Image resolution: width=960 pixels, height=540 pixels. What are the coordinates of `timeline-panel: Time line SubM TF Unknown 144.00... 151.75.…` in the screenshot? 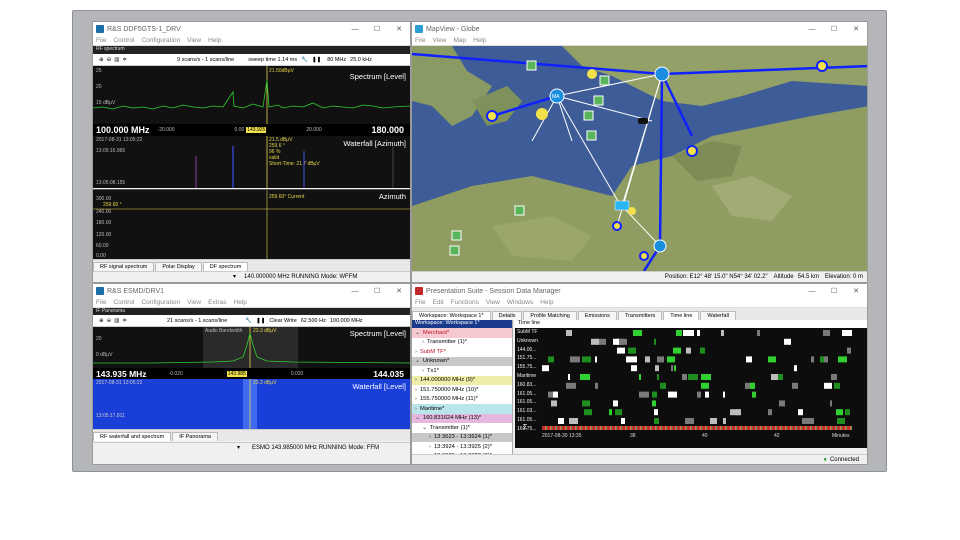 It's located at (691, 384).